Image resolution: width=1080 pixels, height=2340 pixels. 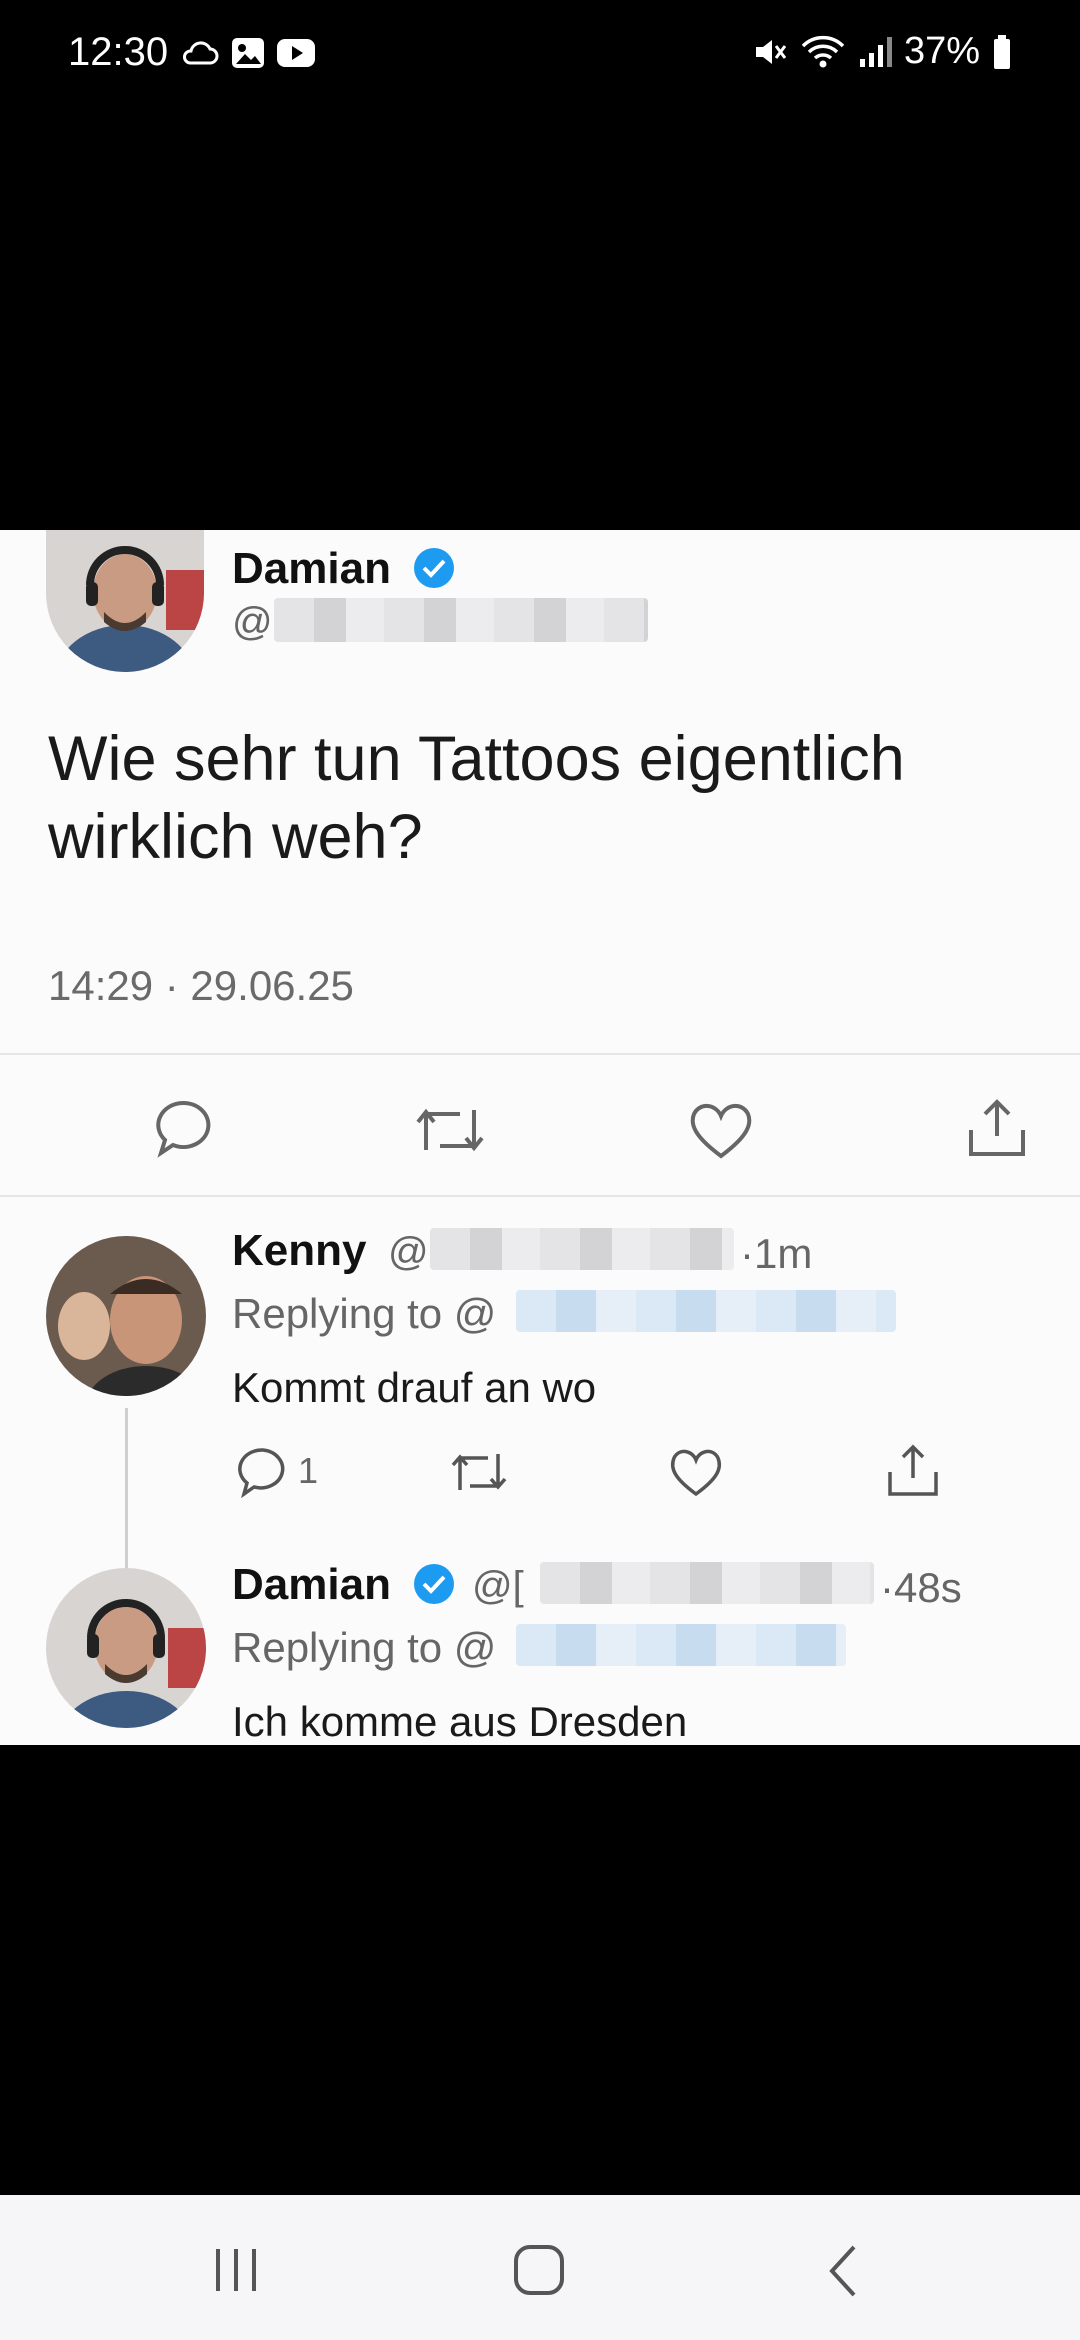 What do you see at coordinates (498, 1586) in the screenshot?
I see `author-handle-prefix: @[` at bounding box center [498, 1586].